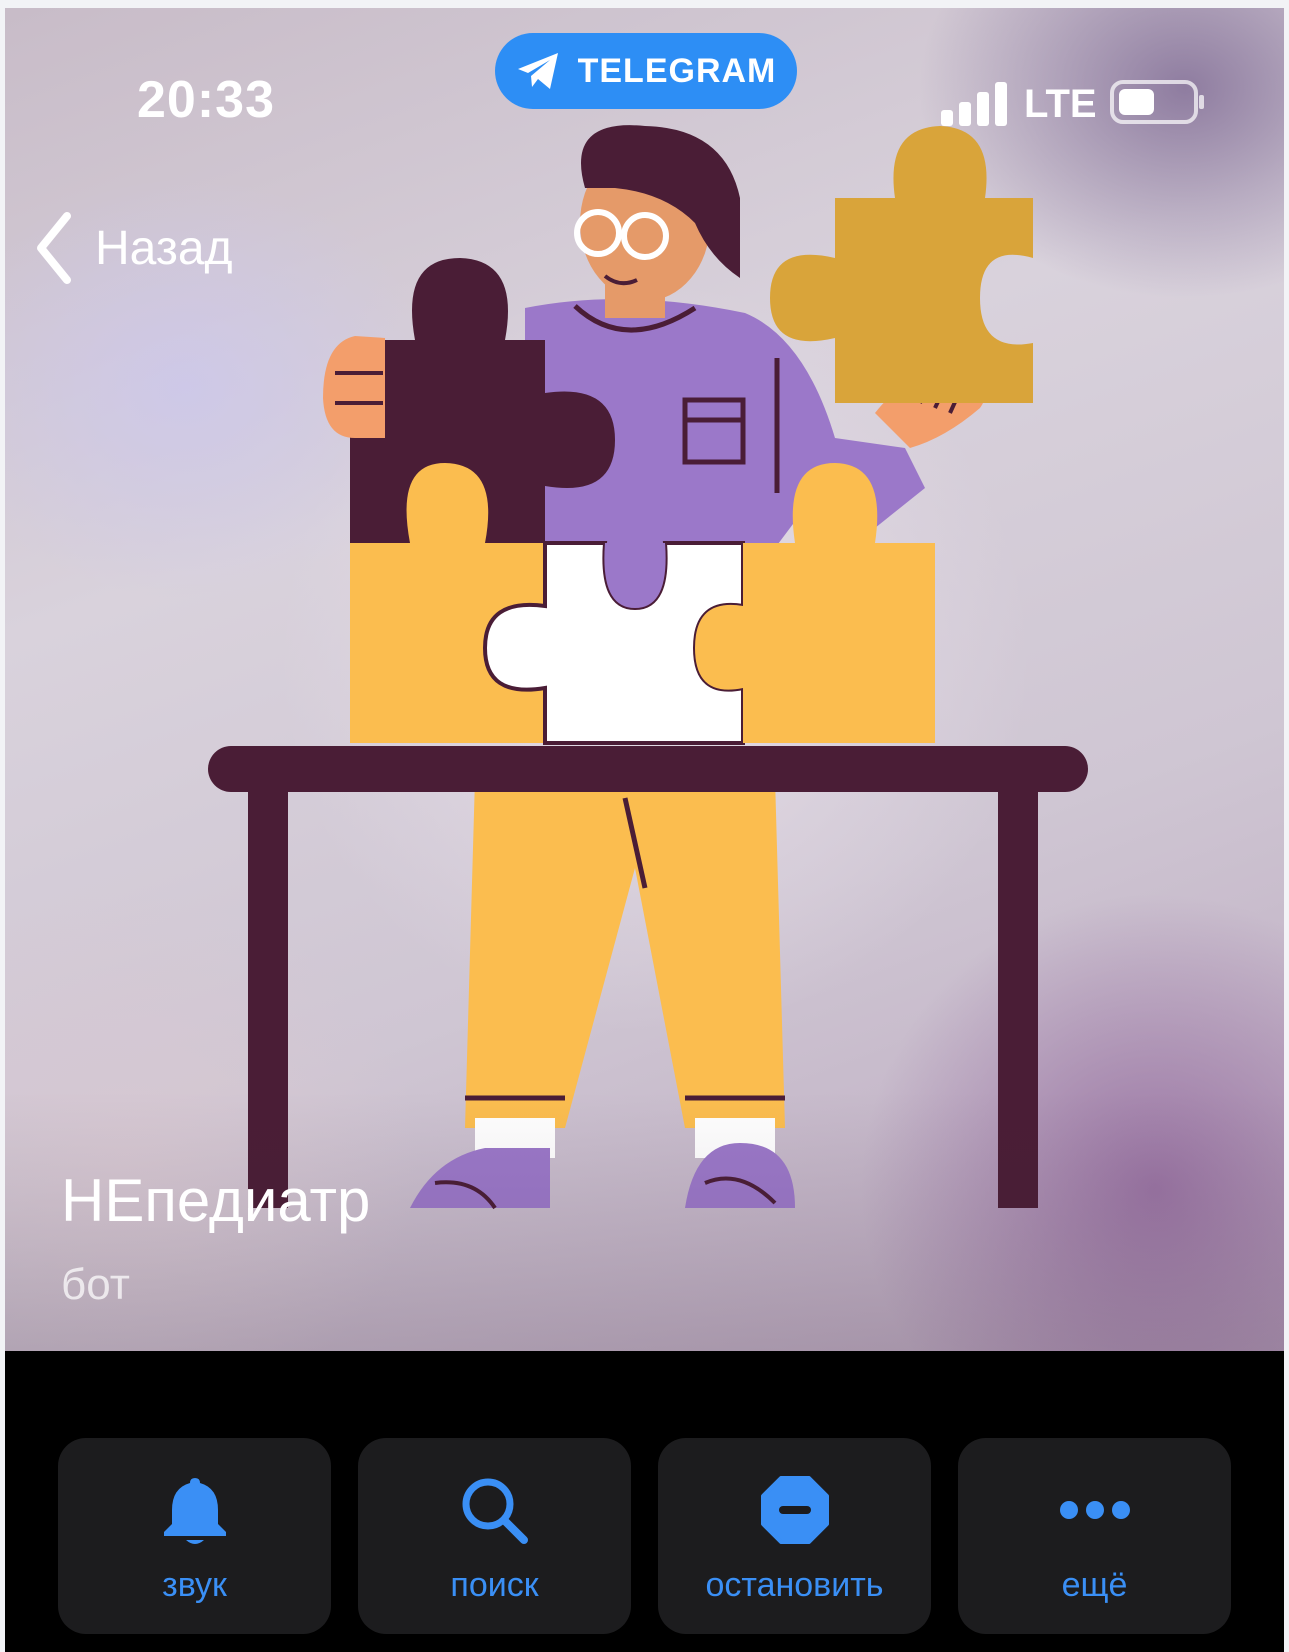 The width and height of the screenshot is (1289, 1652). I want to click on search-button: поиск, so click(494, 1536).